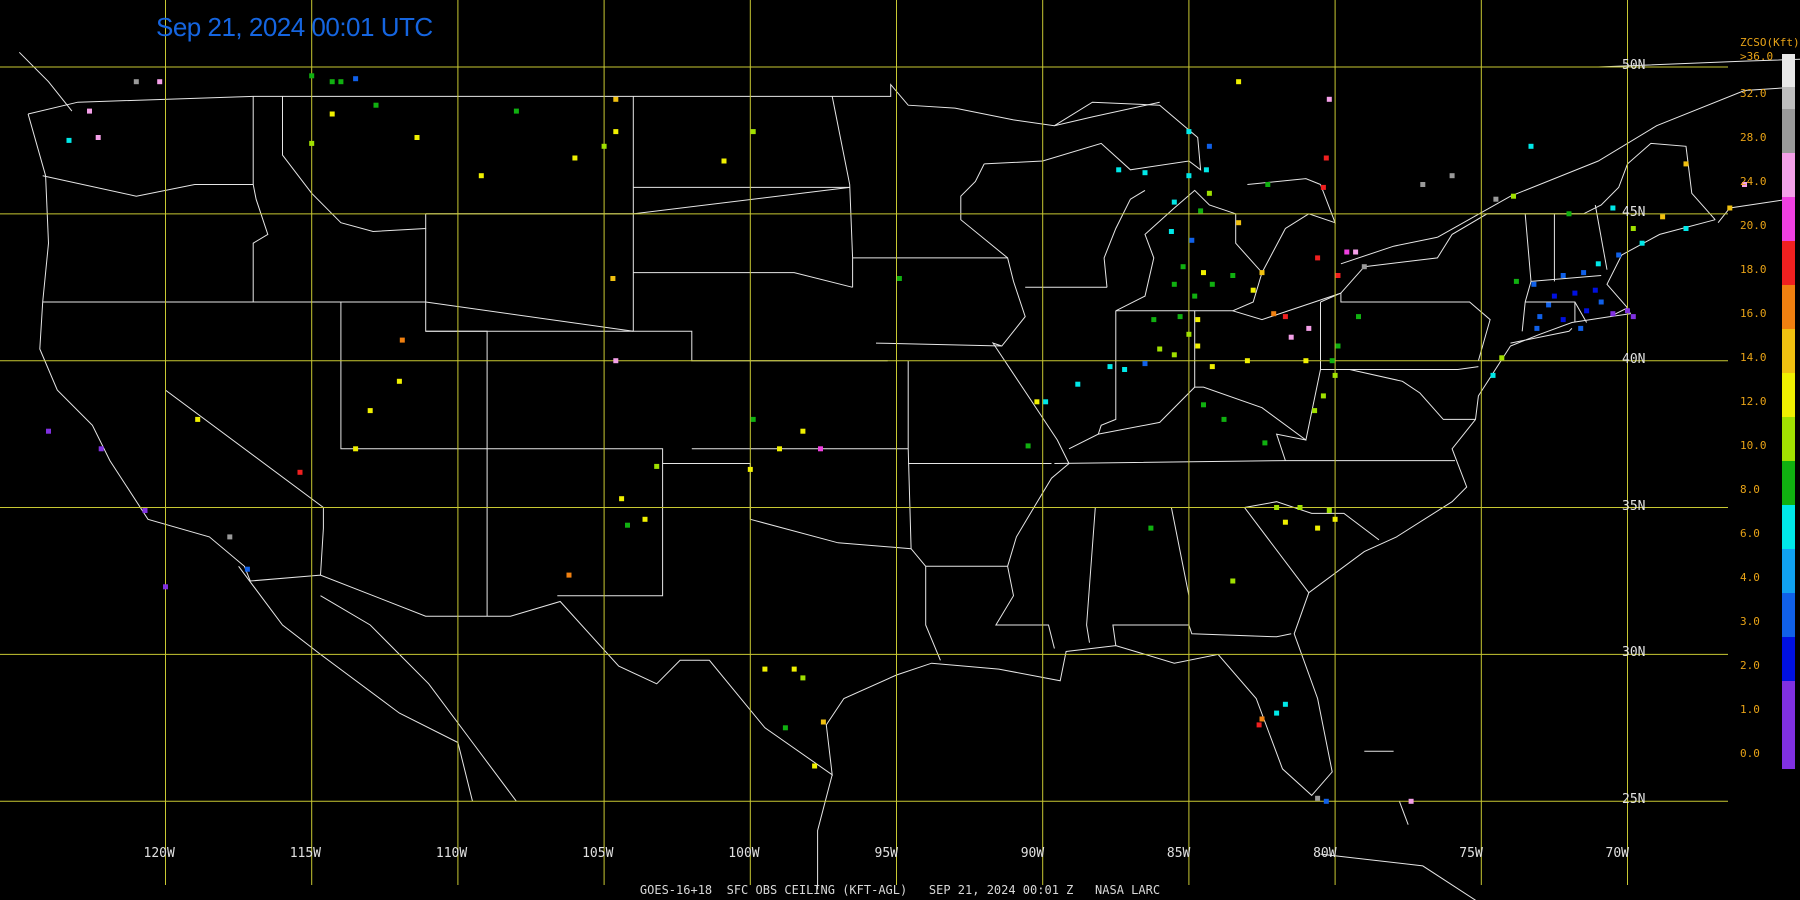 This screenshot has height=900, width=1800. I want to click on latitude-label: 45N, so click(1634, 212).